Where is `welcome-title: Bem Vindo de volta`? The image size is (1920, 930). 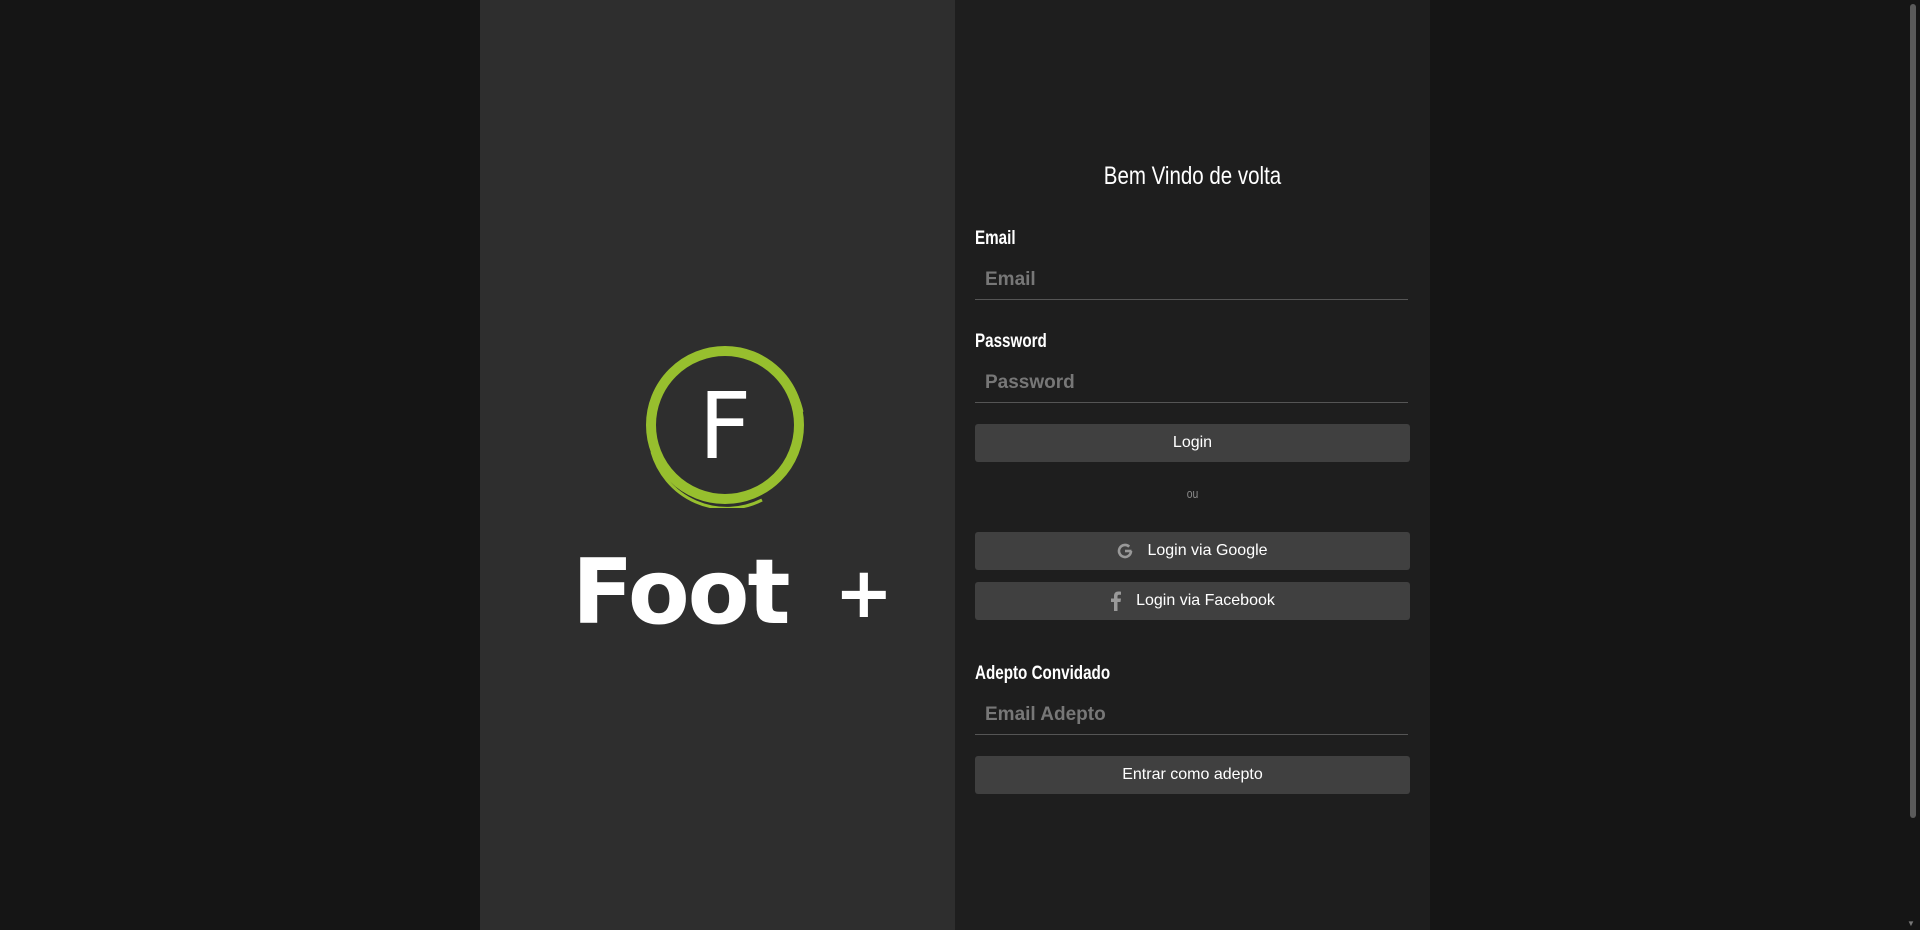 welcome-title: Bem Vindo de volta is located at coordinates (1192, 176).